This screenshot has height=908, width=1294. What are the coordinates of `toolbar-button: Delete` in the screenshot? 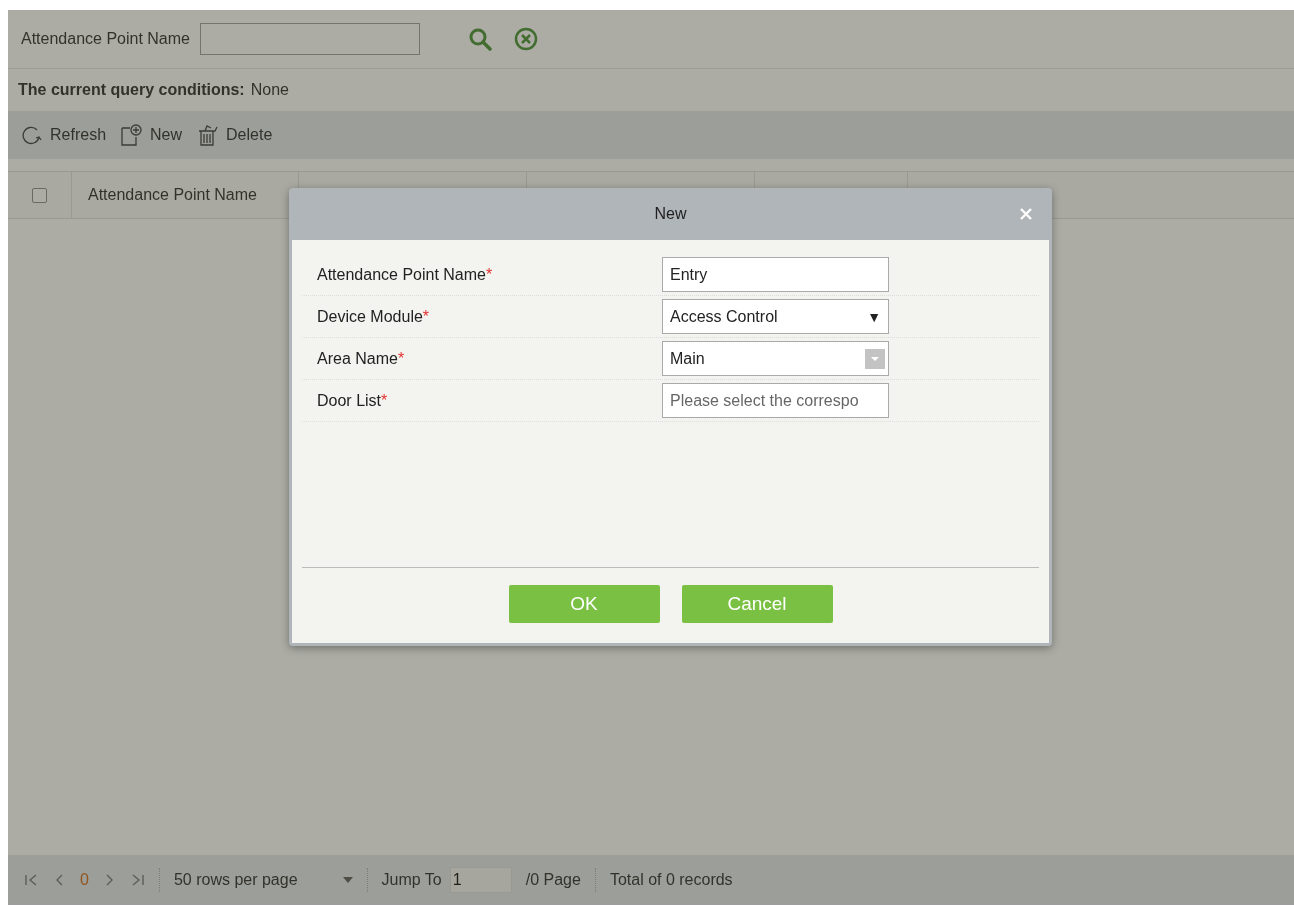 It's located at (234, 135).